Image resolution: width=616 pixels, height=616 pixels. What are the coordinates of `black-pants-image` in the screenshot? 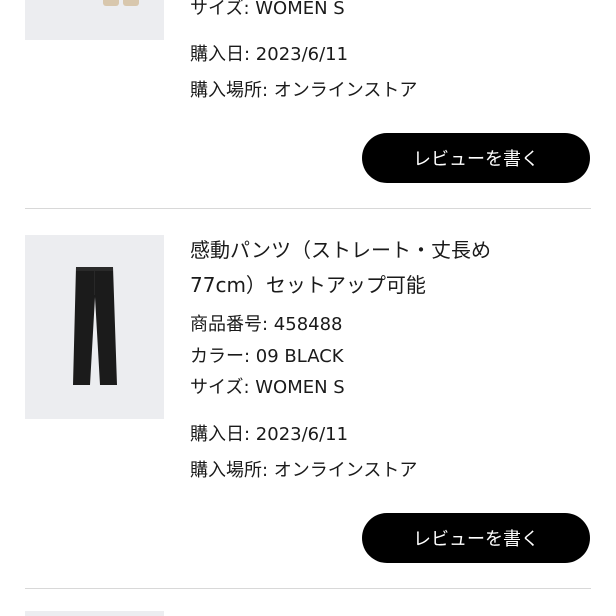 It's located at (95, 326).